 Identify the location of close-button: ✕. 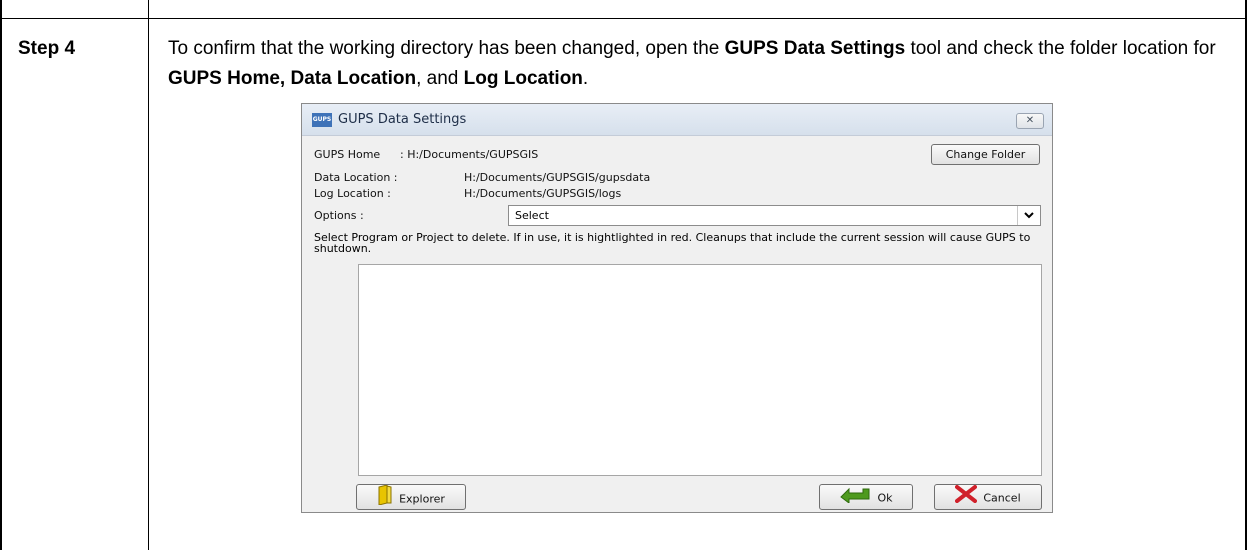
(1030, 121).